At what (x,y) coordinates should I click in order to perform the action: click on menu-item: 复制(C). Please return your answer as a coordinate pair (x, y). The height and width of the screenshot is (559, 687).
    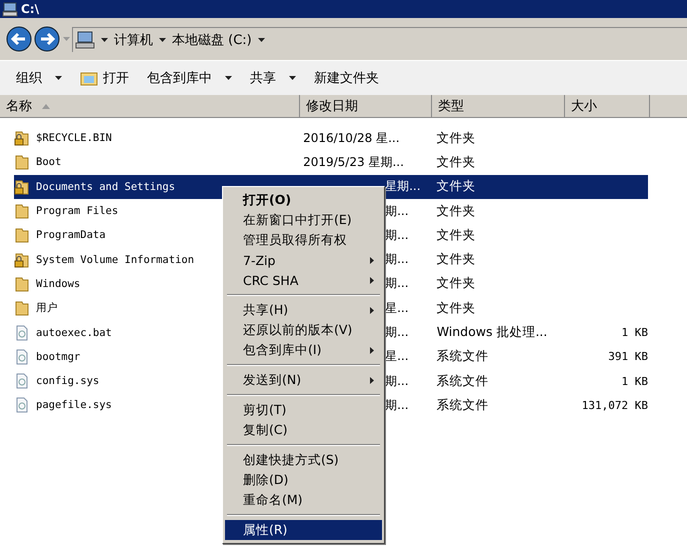
    Looking at the image, I should click on (303, 430).